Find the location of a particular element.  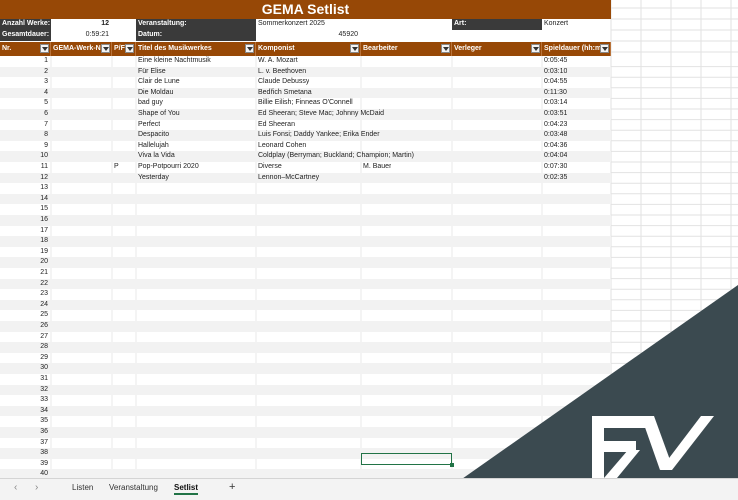

table-row: 37 is located at coordinates (305, 443).